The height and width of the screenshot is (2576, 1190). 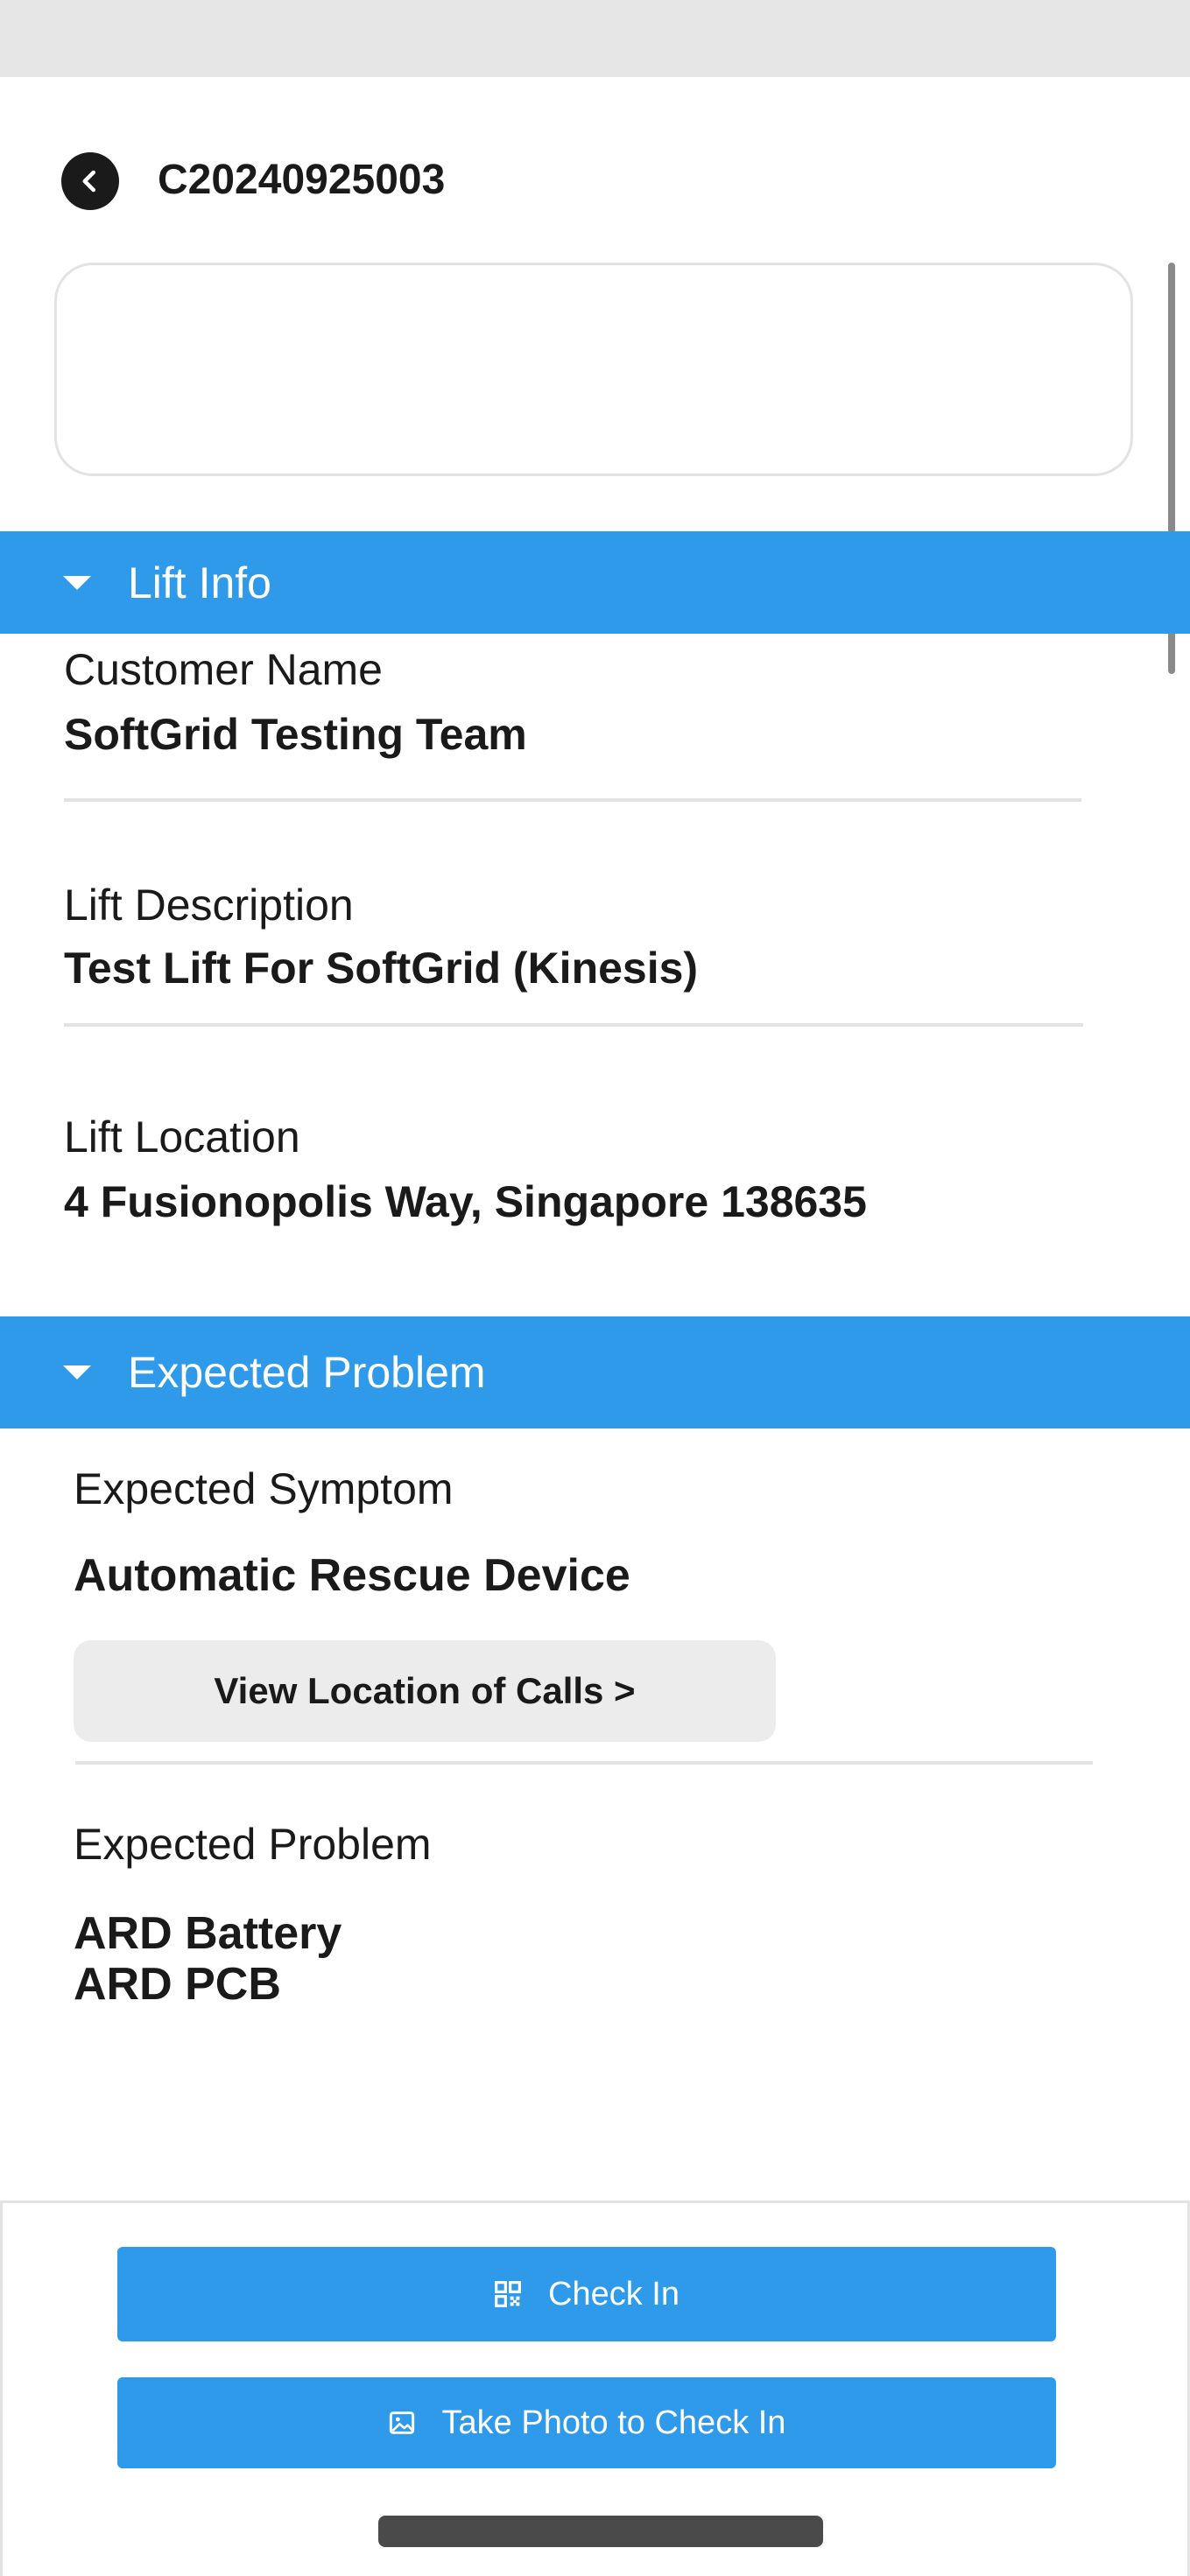 I want to click on lift-info-section-header: Lift Info, so click(x=595, y=582).